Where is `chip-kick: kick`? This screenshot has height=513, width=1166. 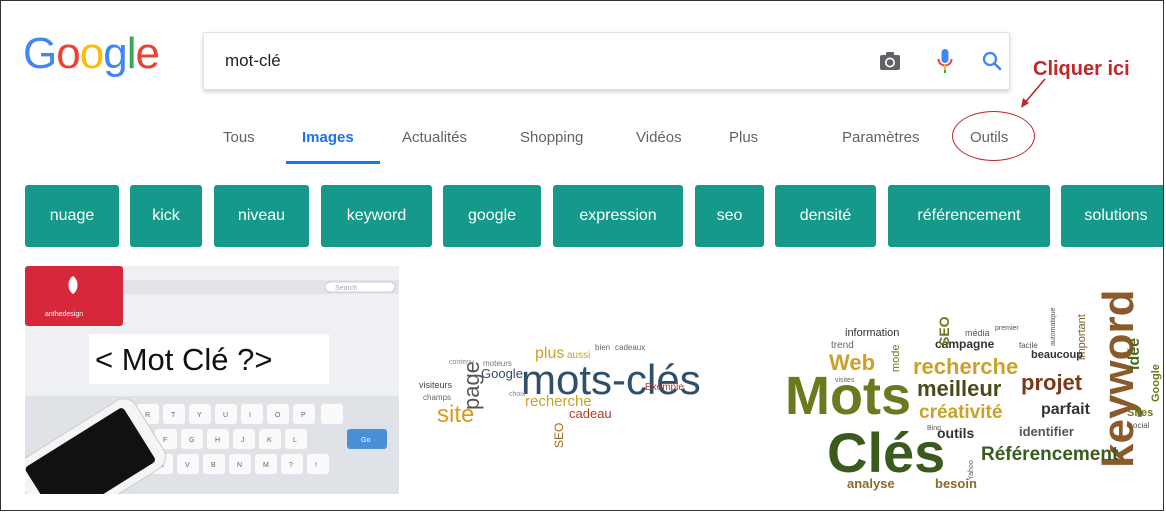
chip-kick: kick is located at coordinates (166, 216).